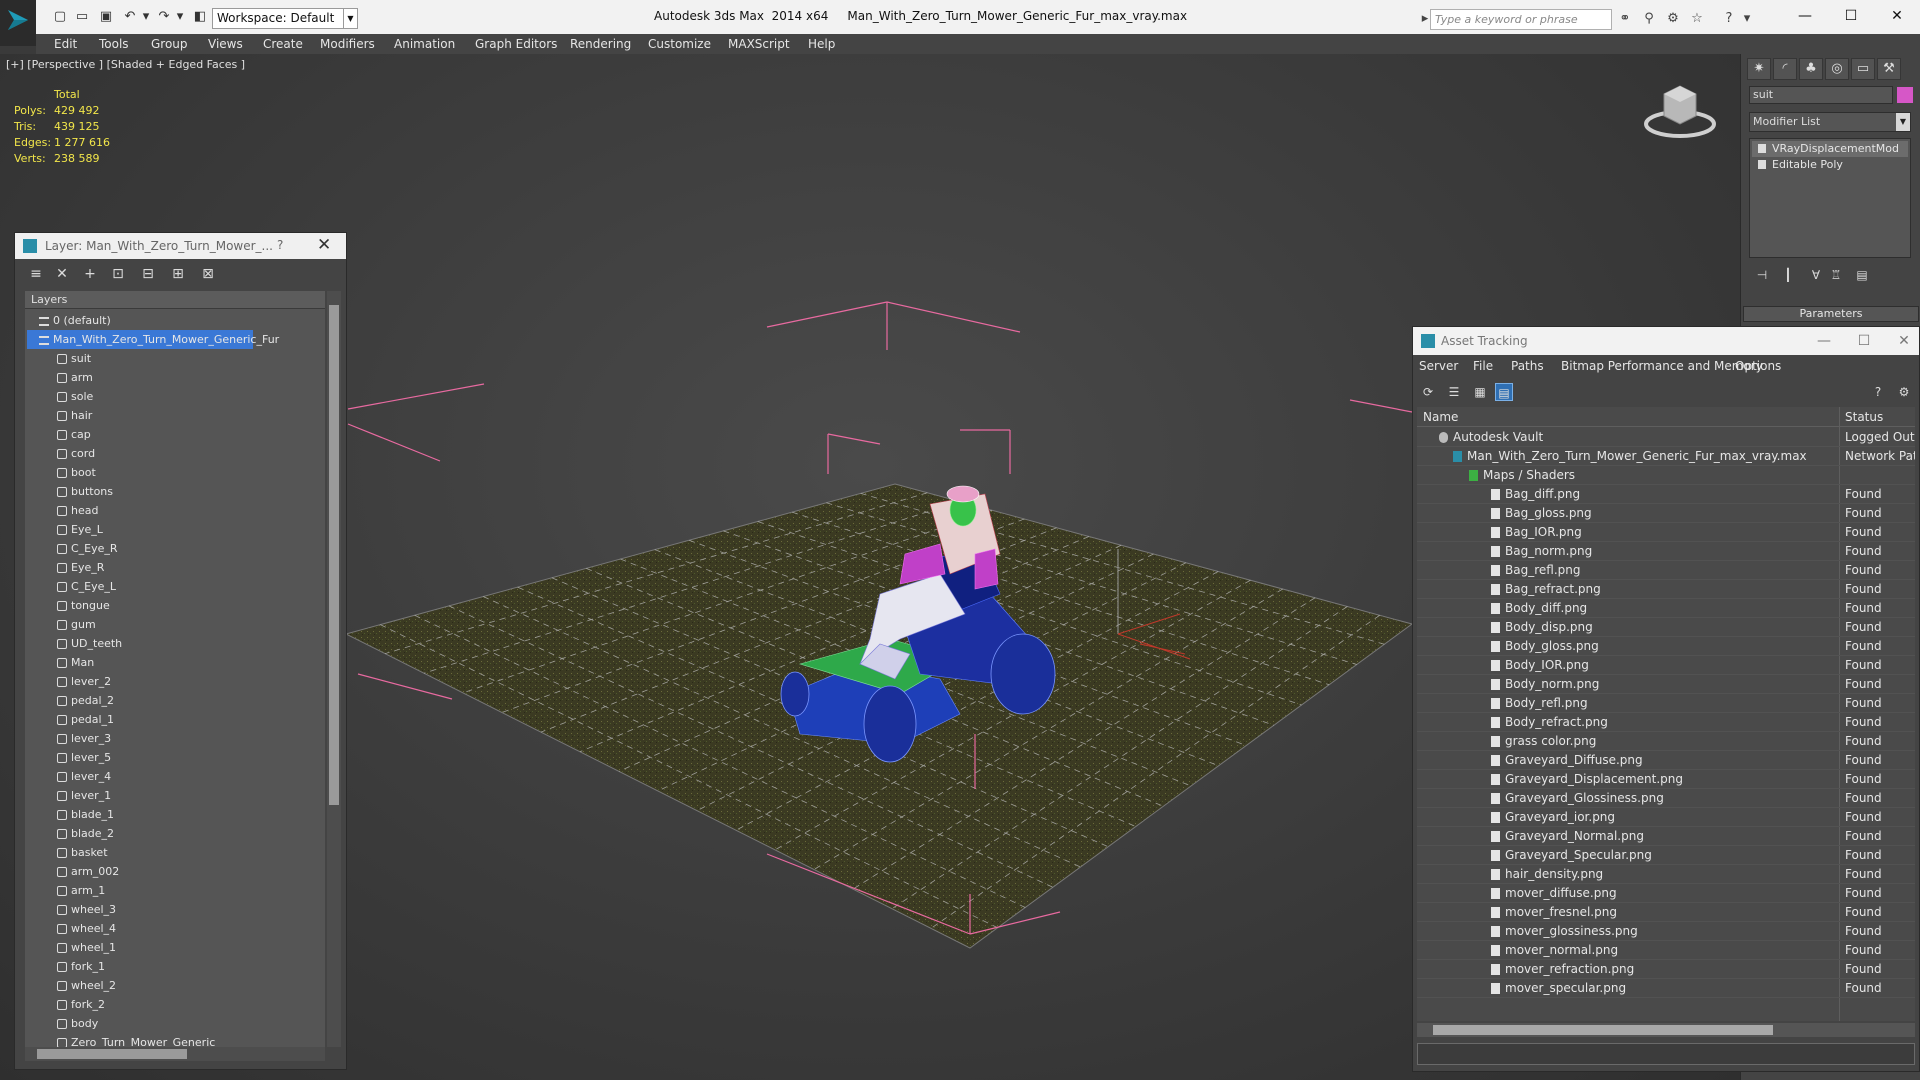  What do you see at coordinates (146, 17) in the screenshot?
I see `undo-dropdown-icon: ▾` at bounding box center [146, 17].